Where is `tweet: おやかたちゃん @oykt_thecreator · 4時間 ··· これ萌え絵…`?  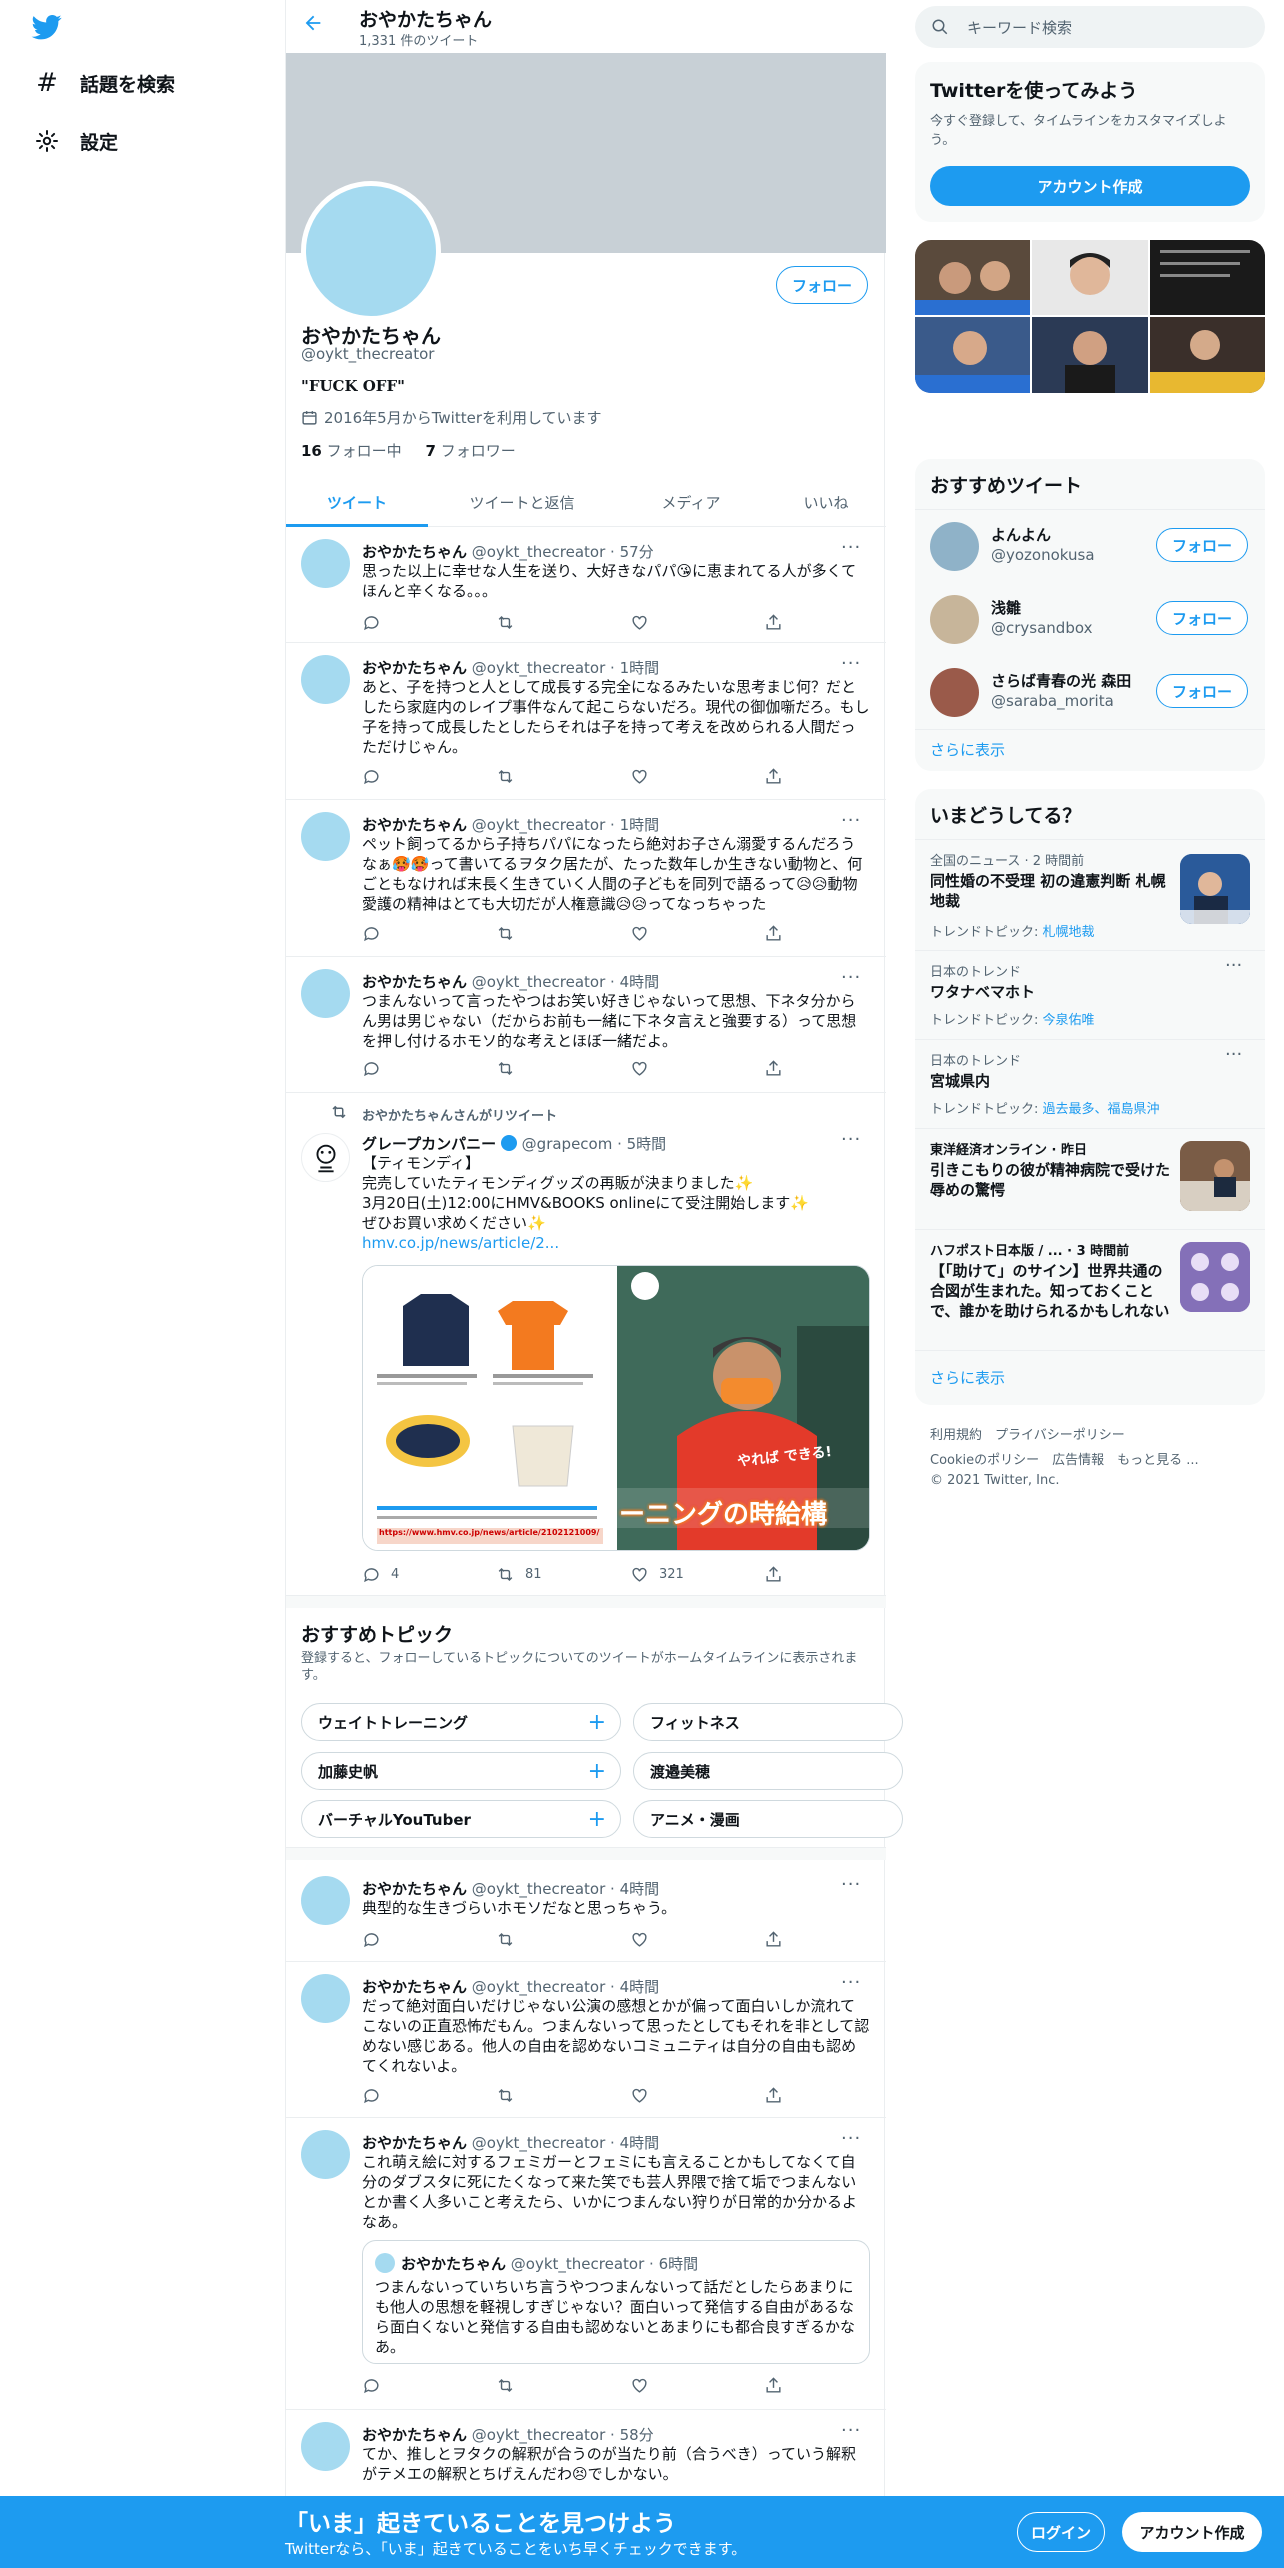
tweet: おやかたちゃん @oykt_thecreator · 4時間 ··· これ萌え絵… is located at coordinates (586, 2264).